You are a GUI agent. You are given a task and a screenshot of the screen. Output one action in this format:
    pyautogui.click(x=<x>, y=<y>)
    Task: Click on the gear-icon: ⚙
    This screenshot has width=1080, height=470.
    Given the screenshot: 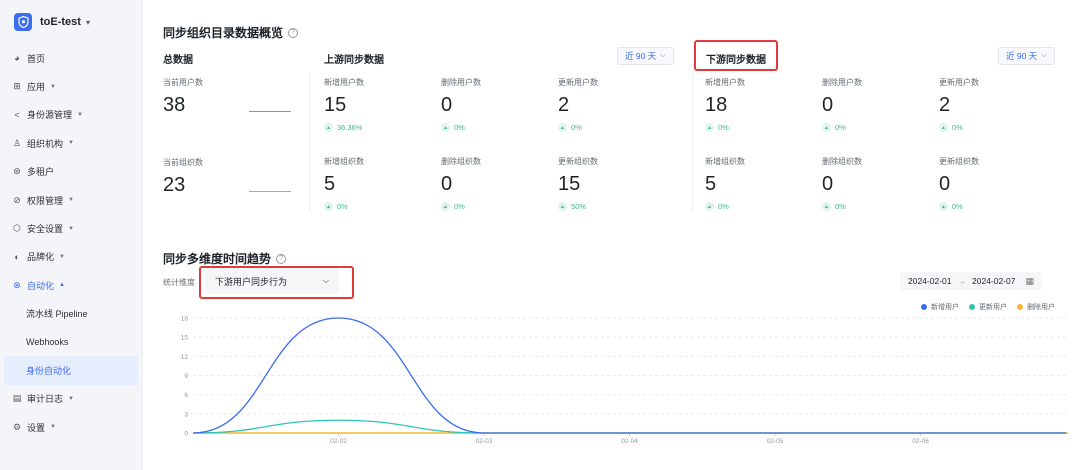 What is the action you would take?
    pyautogui.click(x=17, y=426)
    